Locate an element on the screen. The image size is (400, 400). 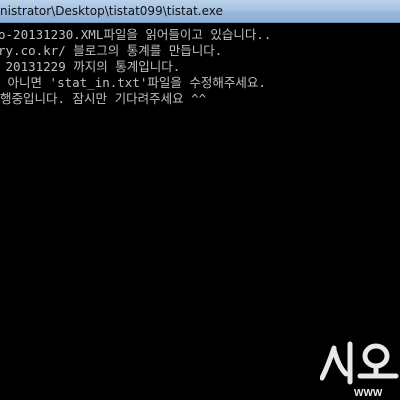
console-line: o-20131230.XML파일을 읽어들이고 있습니다.. is located at coordinates (136, 34).